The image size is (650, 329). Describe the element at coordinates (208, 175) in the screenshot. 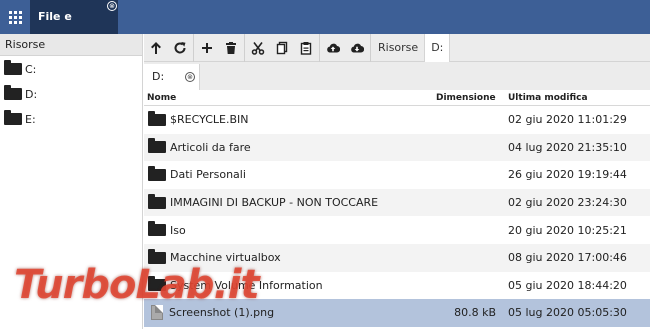

I see `item-name: Dati Personali` at that location.